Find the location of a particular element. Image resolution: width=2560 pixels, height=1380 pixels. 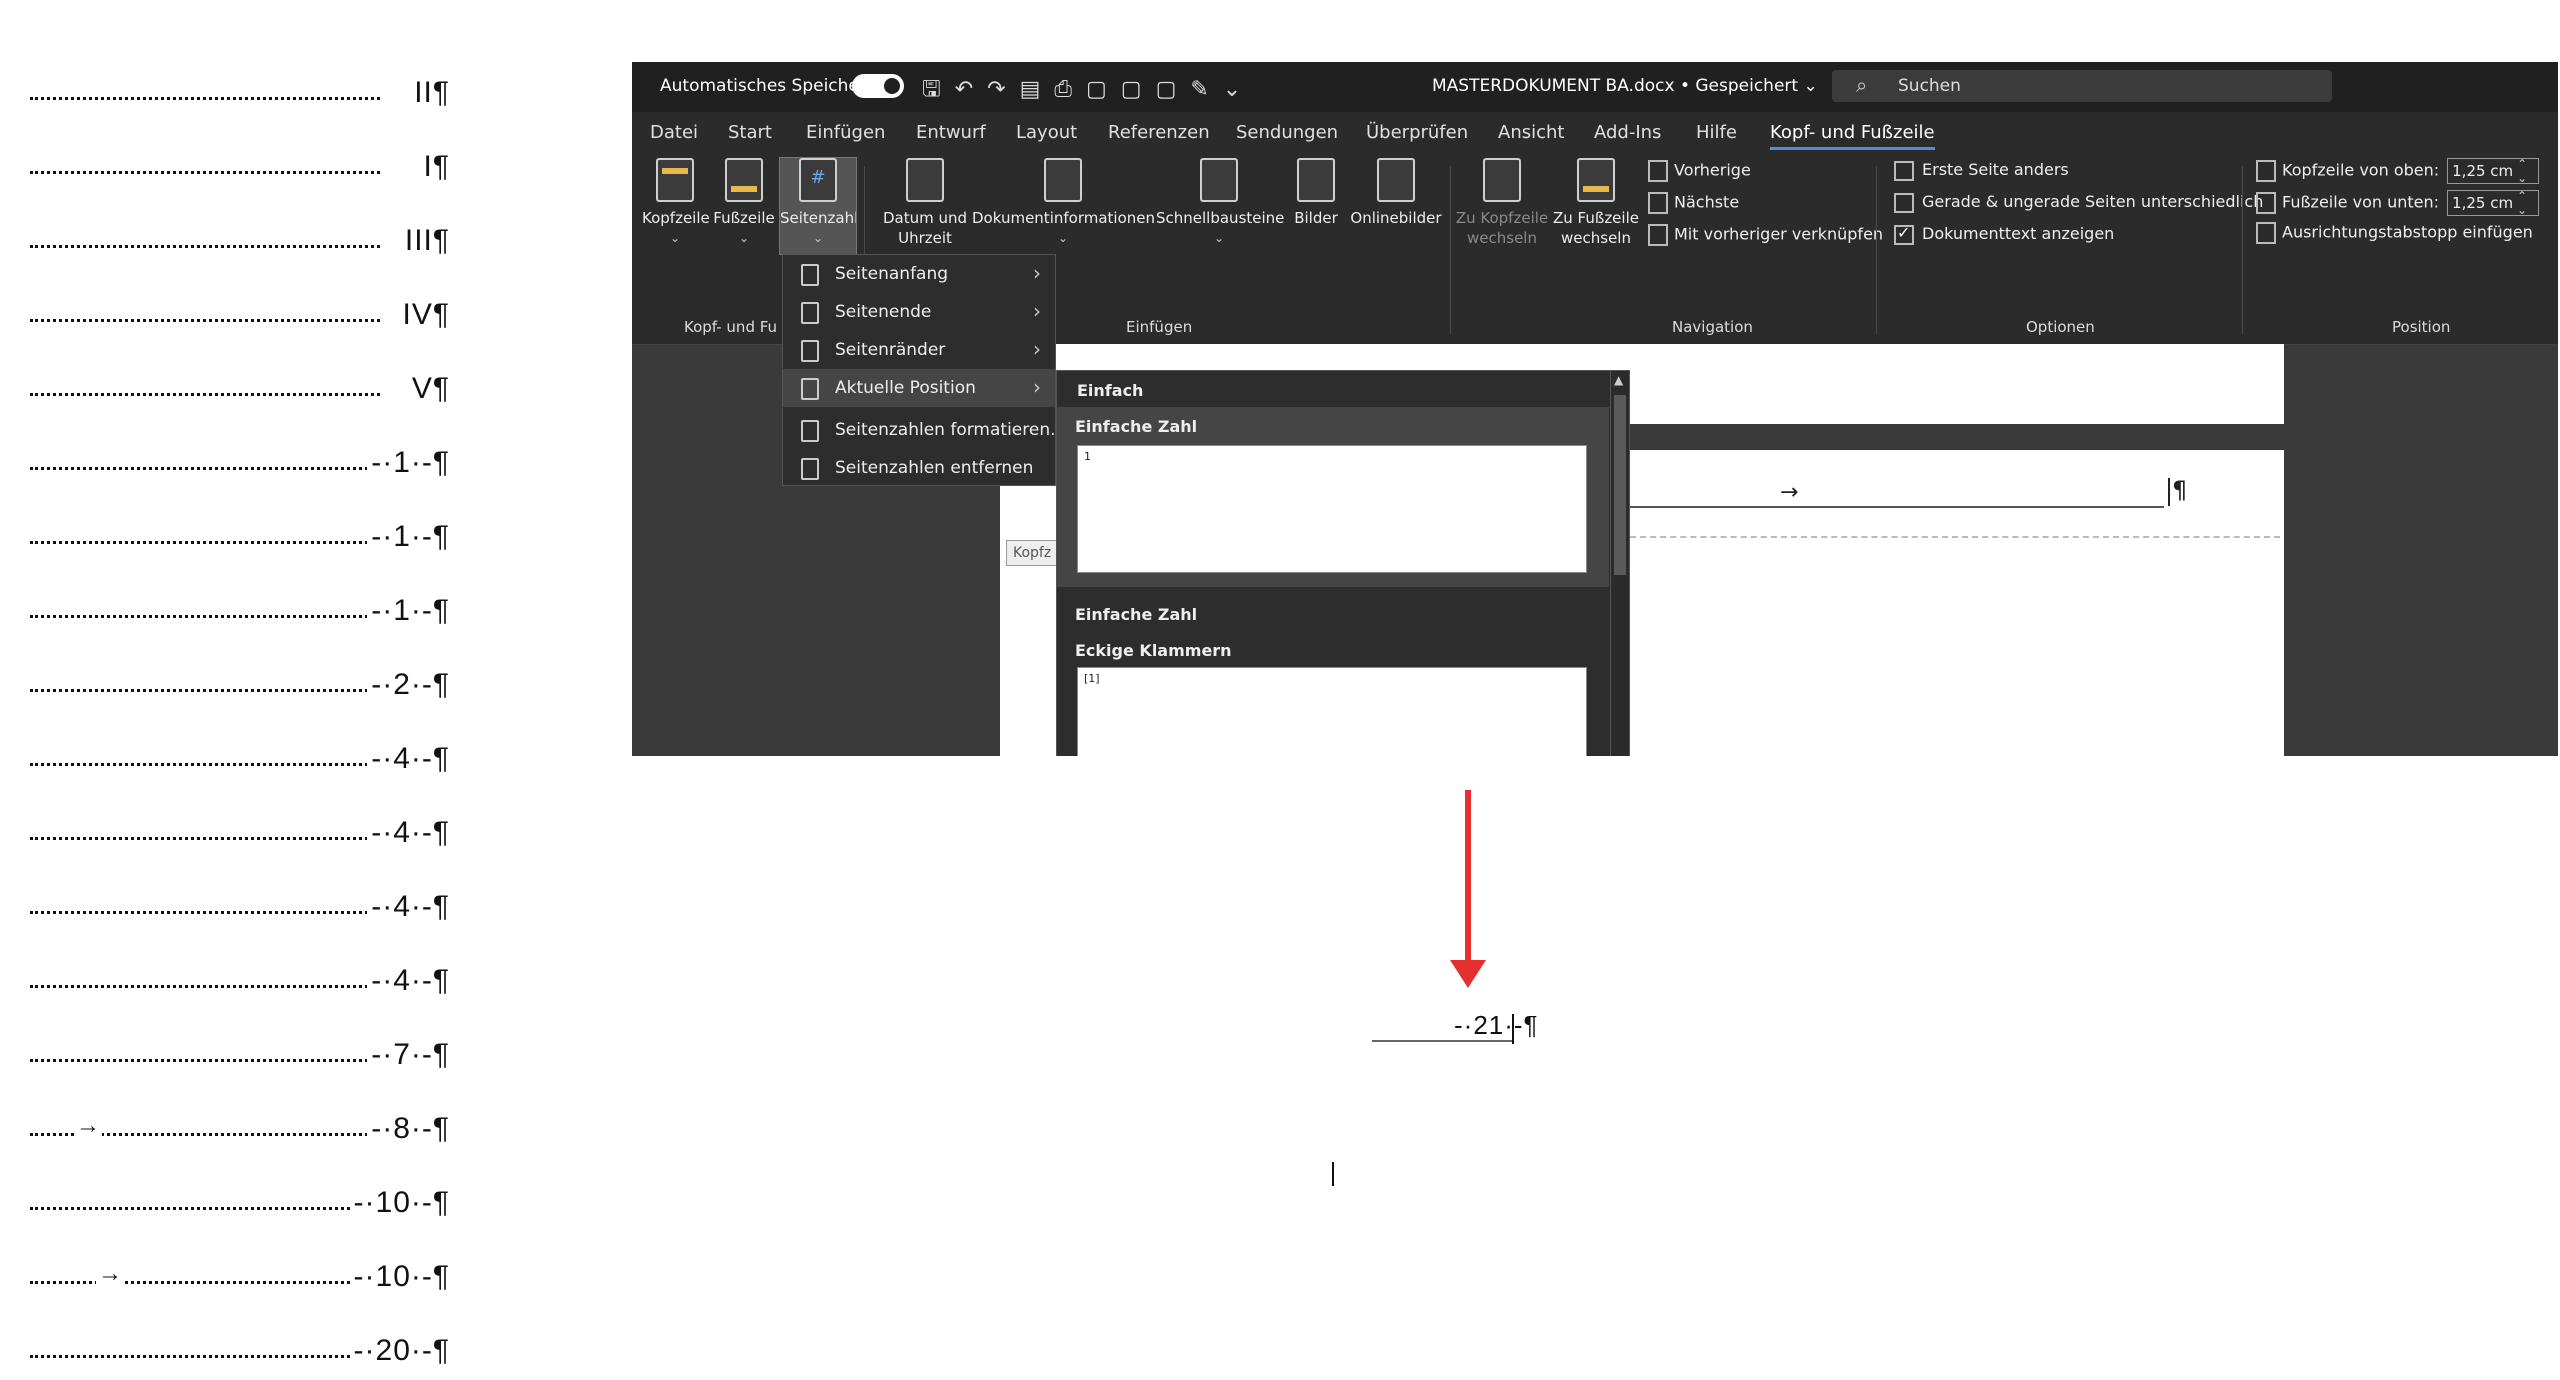

gallery-item-title: Eckige Klammern is located at coordinates (1153, 650).